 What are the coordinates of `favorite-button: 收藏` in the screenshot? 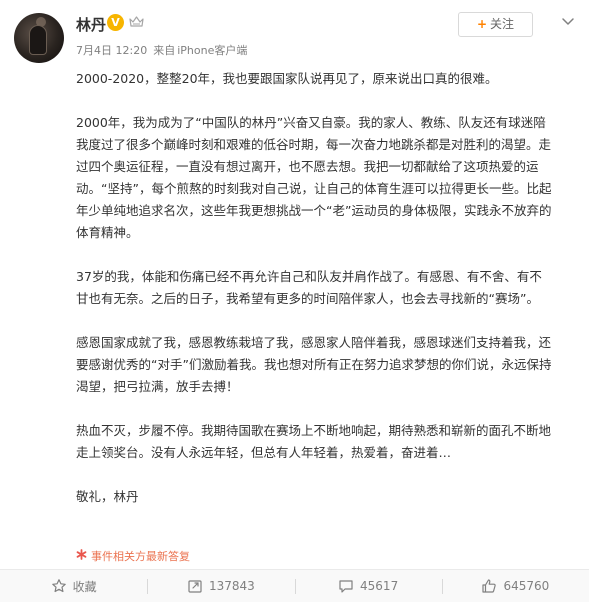 It's located at (73, 586).